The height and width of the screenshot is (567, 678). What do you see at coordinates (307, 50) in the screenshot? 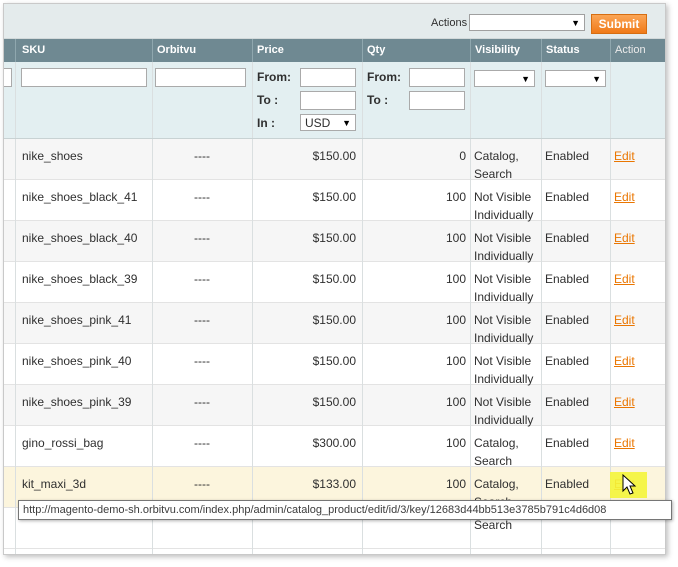
I see `column-header-price: Price` at bounding box center [307, 50].